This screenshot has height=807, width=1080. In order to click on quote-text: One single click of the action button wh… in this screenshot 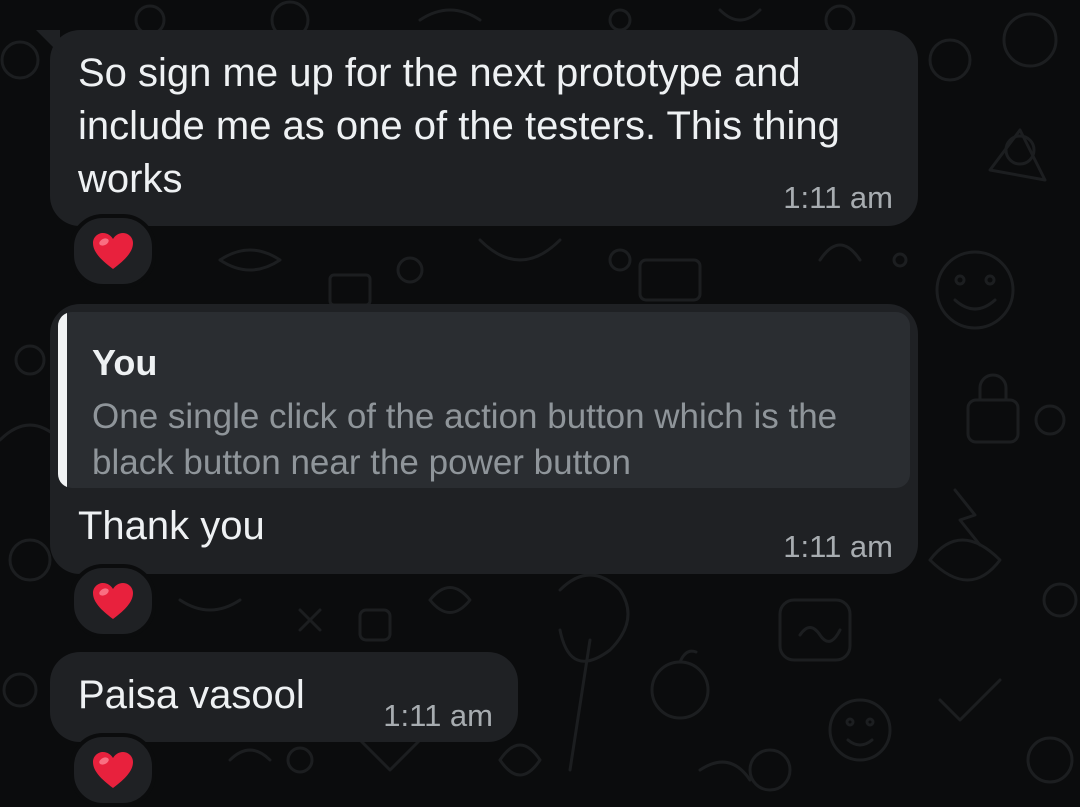, I will do `click(465, 439)`.